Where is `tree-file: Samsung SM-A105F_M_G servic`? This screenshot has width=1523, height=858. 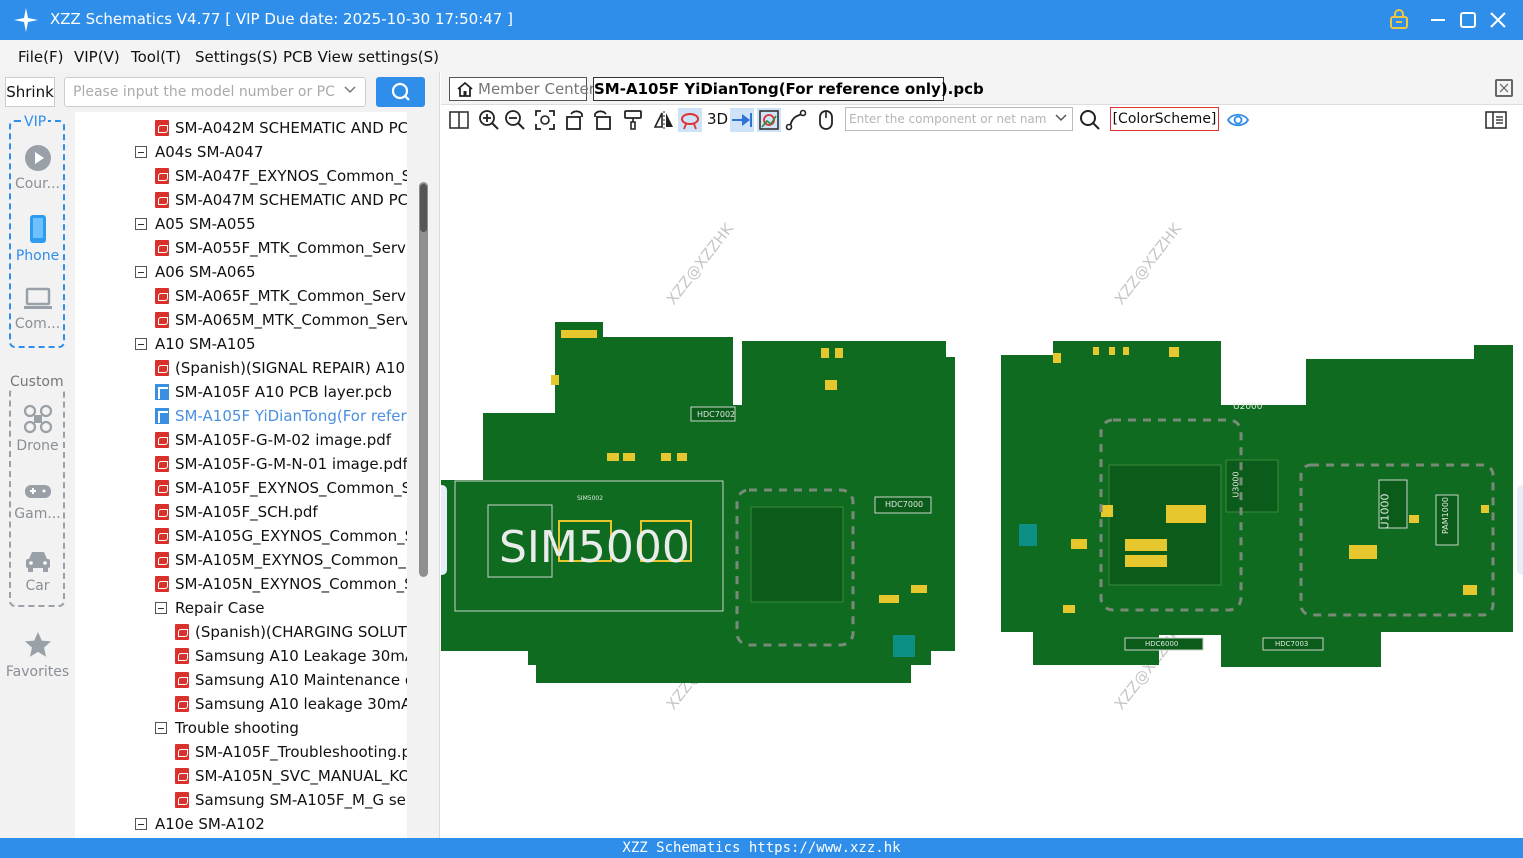 tree-file: Samsung SM-A105F_M_G servic is located at coordinates (291, 800).